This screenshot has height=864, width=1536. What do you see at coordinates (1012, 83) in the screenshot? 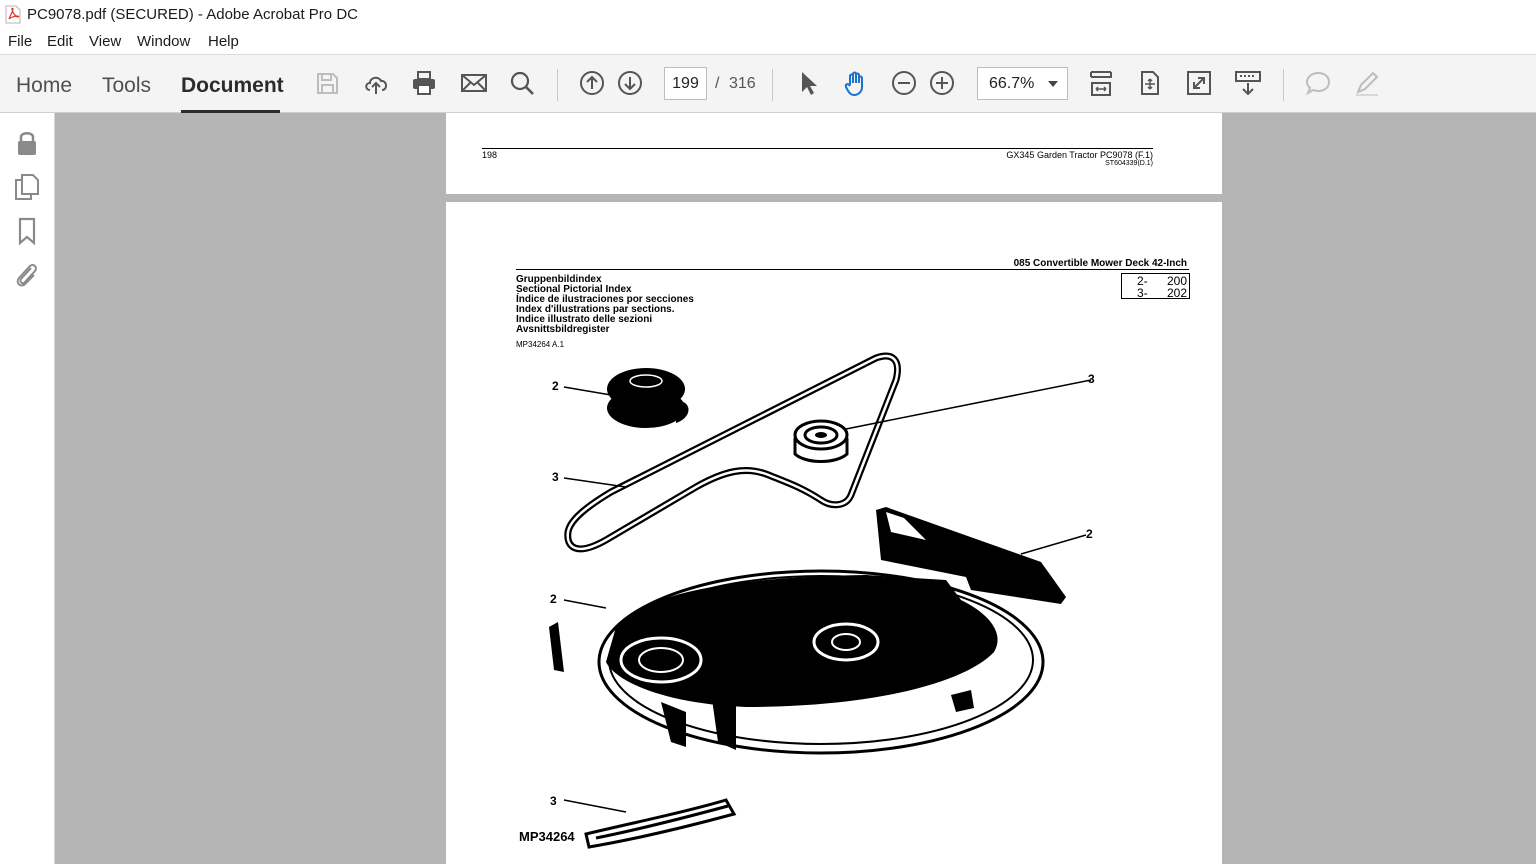
I see `zoom-level-value: 66.7%` at bounding box center [1012, 83].